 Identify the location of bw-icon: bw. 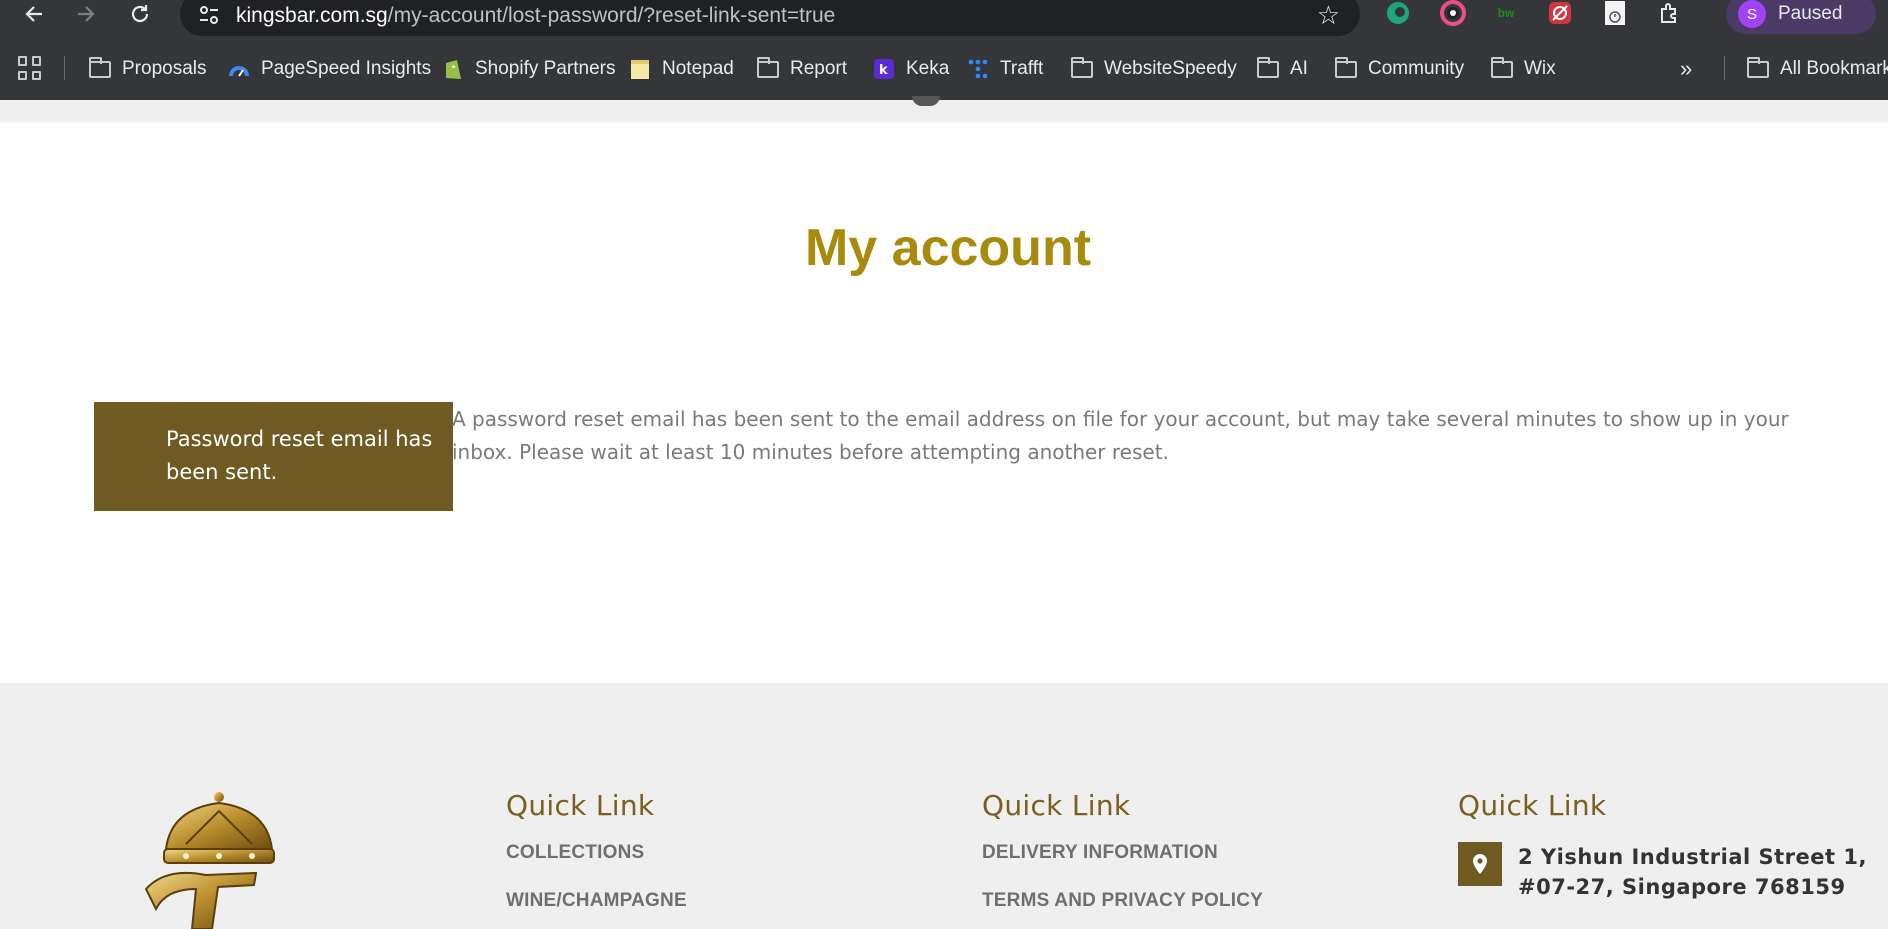
(1506, 13).